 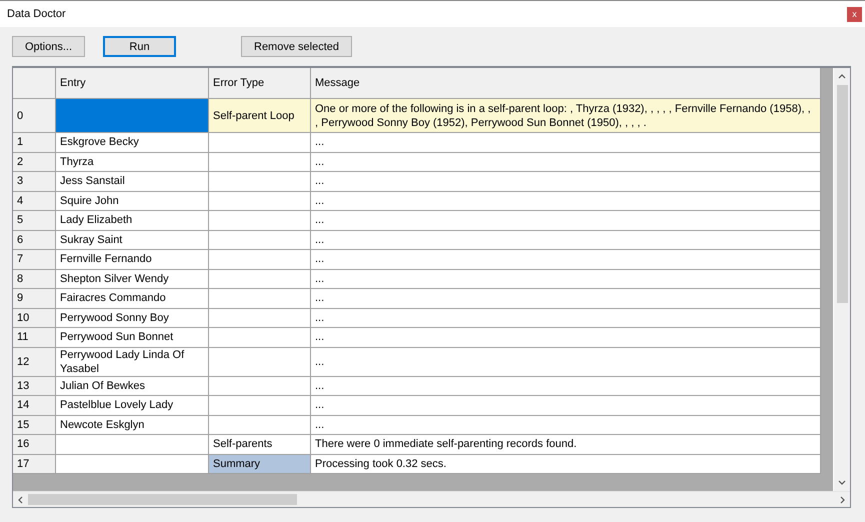 What do you see at coordinates (132, 220) in the screenshot?
I see `table-cell: Lady Elizabeth` at bounding box center [132, 220].